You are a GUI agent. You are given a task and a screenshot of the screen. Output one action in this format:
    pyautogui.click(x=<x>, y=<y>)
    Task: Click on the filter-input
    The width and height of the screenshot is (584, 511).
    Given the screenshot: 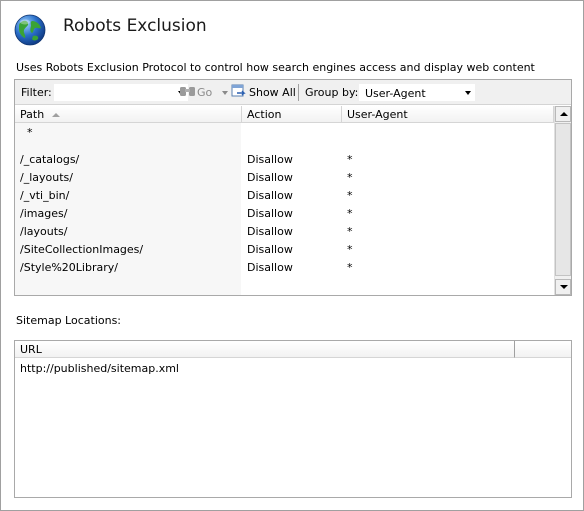 What is the action you would take?
    pyautogui.click(x=121, y=92)
    